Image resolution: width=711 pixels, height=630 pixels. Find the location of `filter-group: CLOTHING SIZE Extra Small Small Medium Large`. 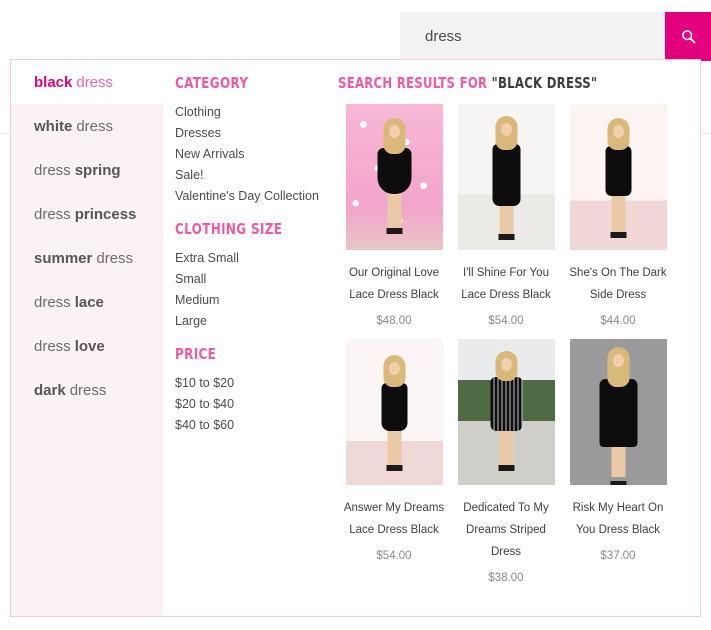

filter-group: CLOTHING SIZE Extra Small Small Medium Large is located at coordinates (254, 276).